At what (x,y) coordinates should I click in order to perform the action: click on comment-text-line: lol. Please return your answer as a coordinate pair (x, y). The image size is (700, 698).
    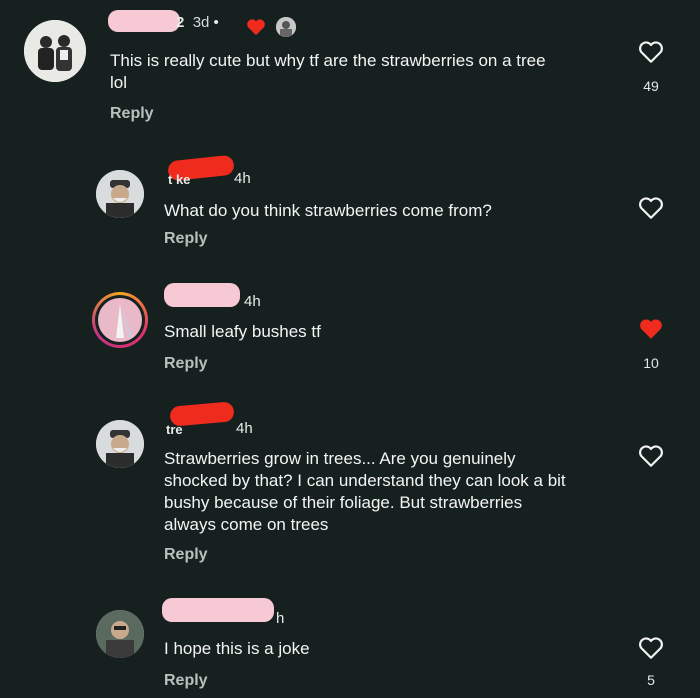
    Looking at the image, I should click on (119, 82).